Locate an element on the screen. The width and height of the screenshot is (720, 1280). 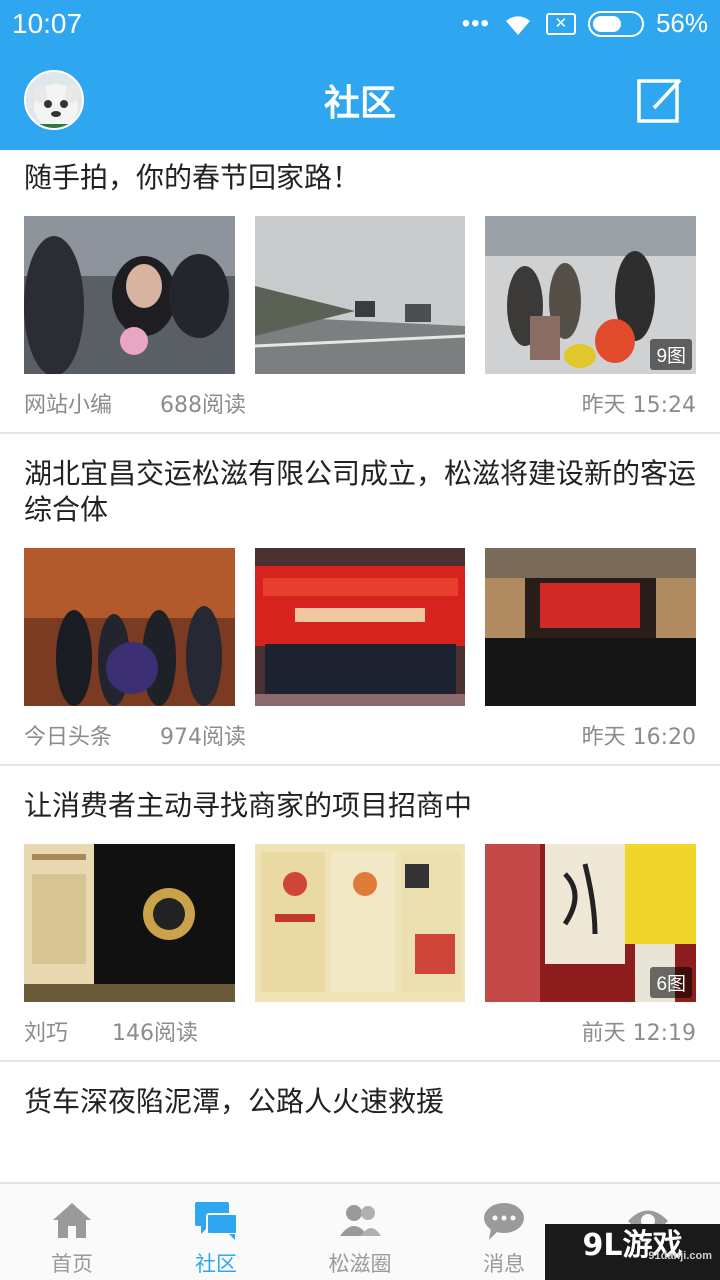
page-title: 社区 is located at coordinates (359, 103).